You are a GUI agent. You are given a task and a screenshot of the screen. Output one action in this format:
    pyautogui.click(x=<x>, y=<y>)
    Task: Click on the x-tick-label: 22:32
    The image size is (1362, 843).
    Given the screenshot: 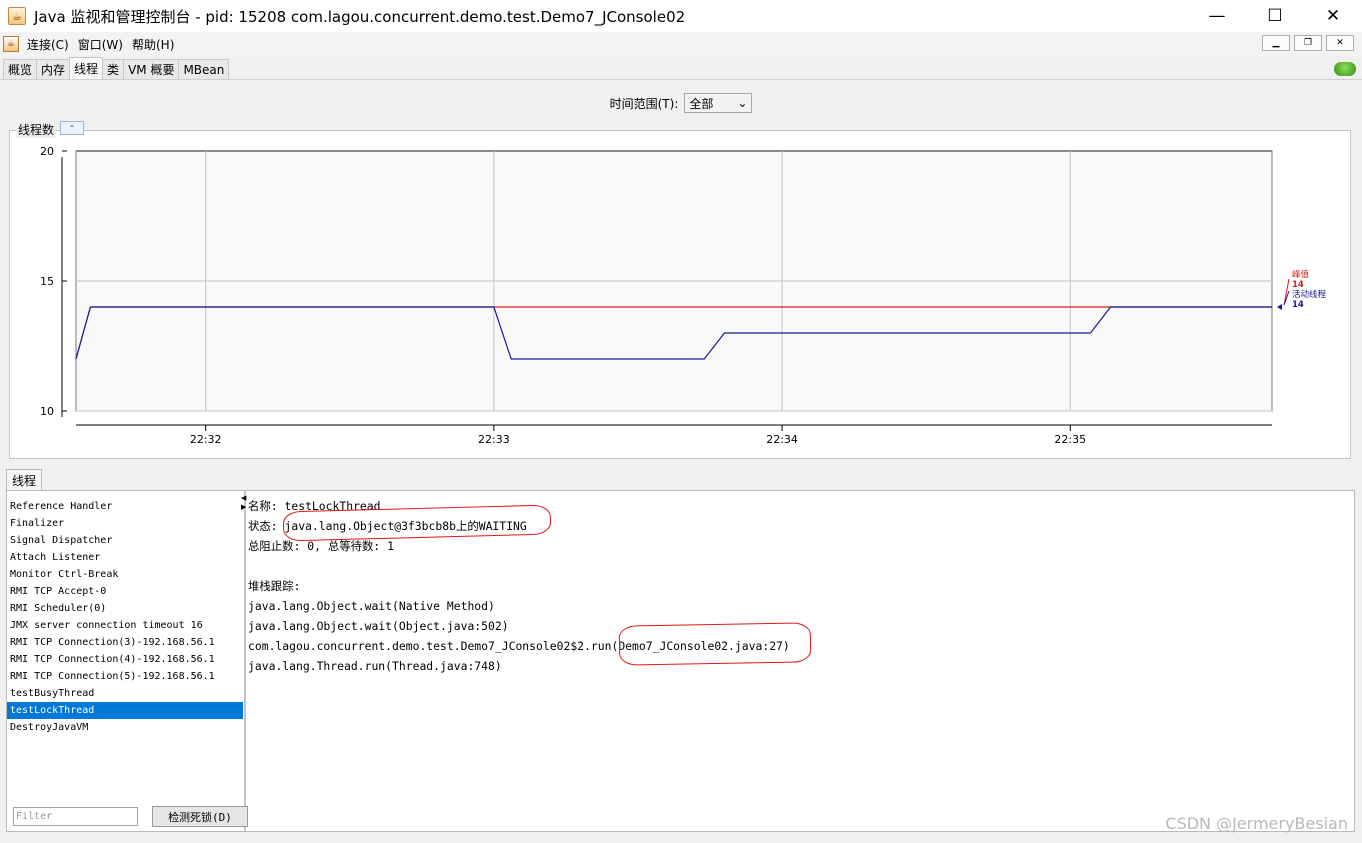 What is the action you would take?
    pyautogui.click(x=206, y=439)
    